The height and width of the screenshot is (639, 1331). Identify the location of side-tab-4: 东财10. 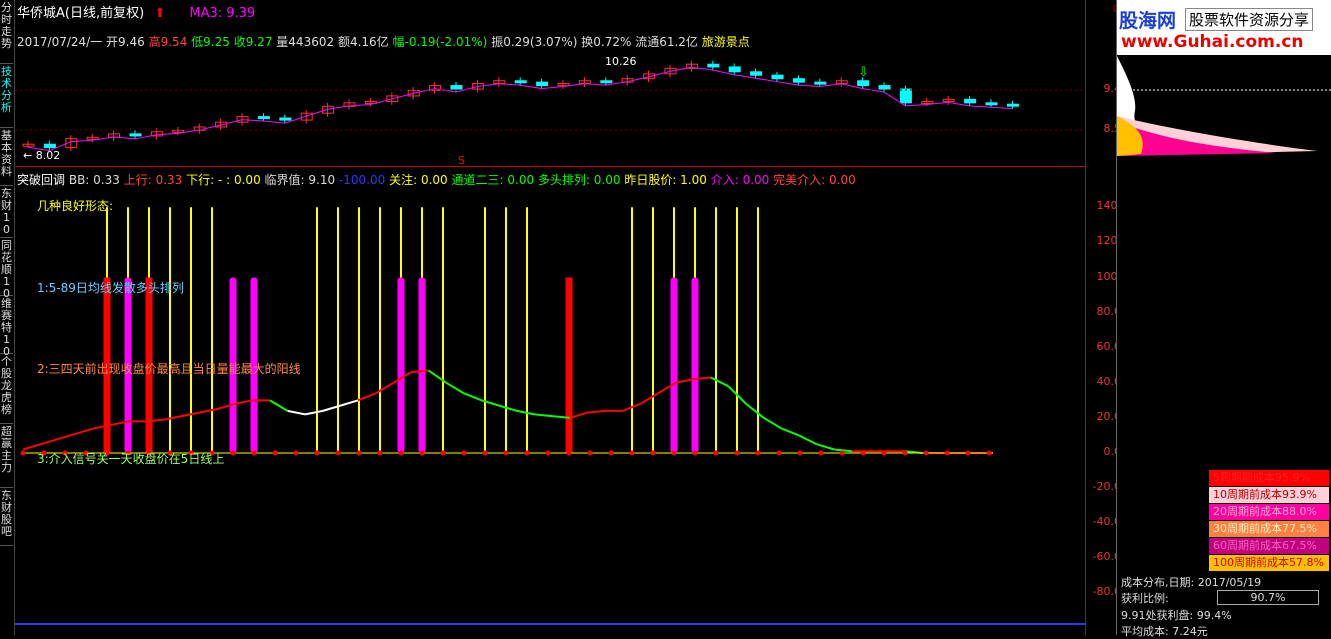
(6, 212).